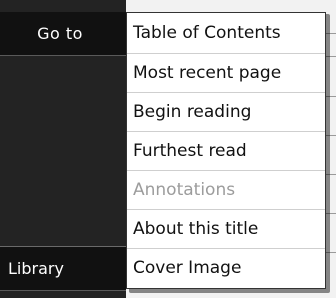  I want to click on menu-item-about-this-title: About this title, so click(226, 229).